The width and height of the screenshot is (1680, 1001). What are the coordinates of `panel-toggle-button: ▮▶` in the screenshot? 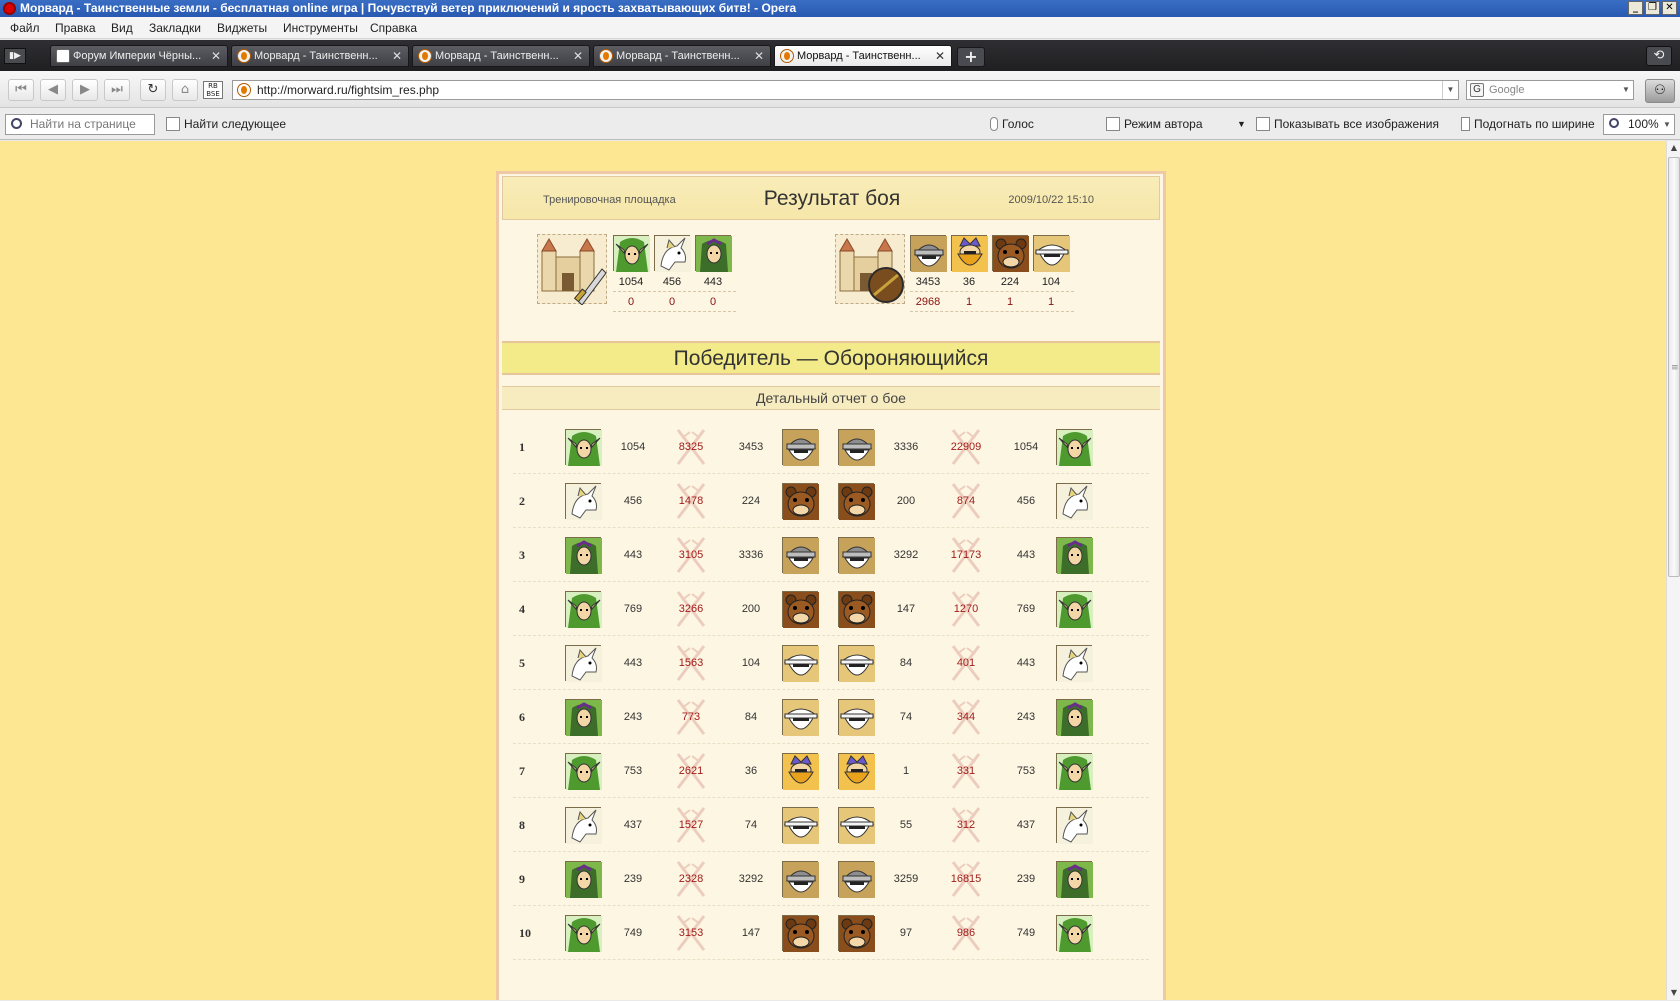 It's located at (15, 56).